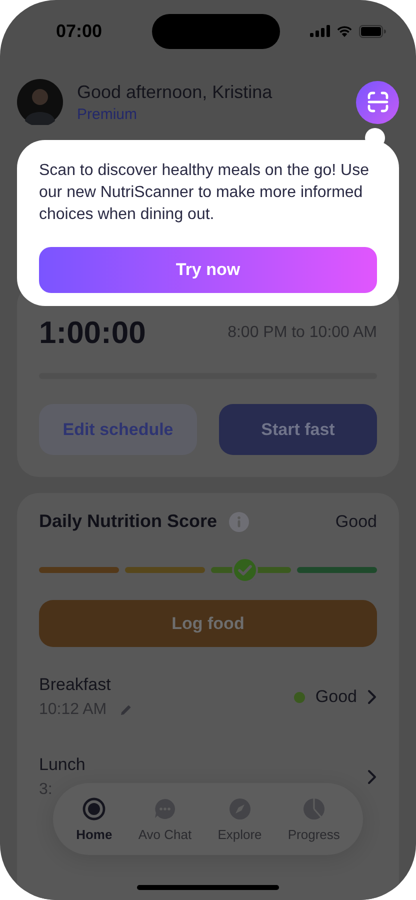 The height and width of the screenshot is (900, 416). I want to click on tab: Home, so click(94, 819).